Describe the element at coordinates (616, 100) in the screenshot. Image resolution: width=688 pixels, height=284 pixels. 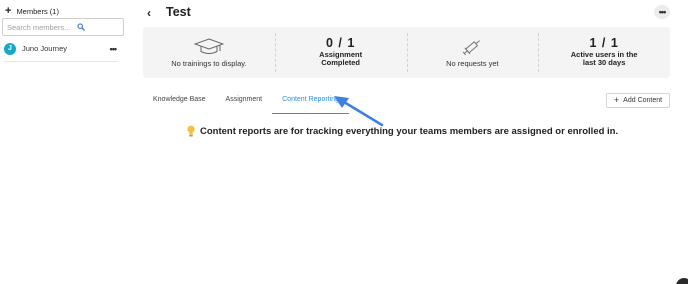
I see `plus-icon: +` at that location.